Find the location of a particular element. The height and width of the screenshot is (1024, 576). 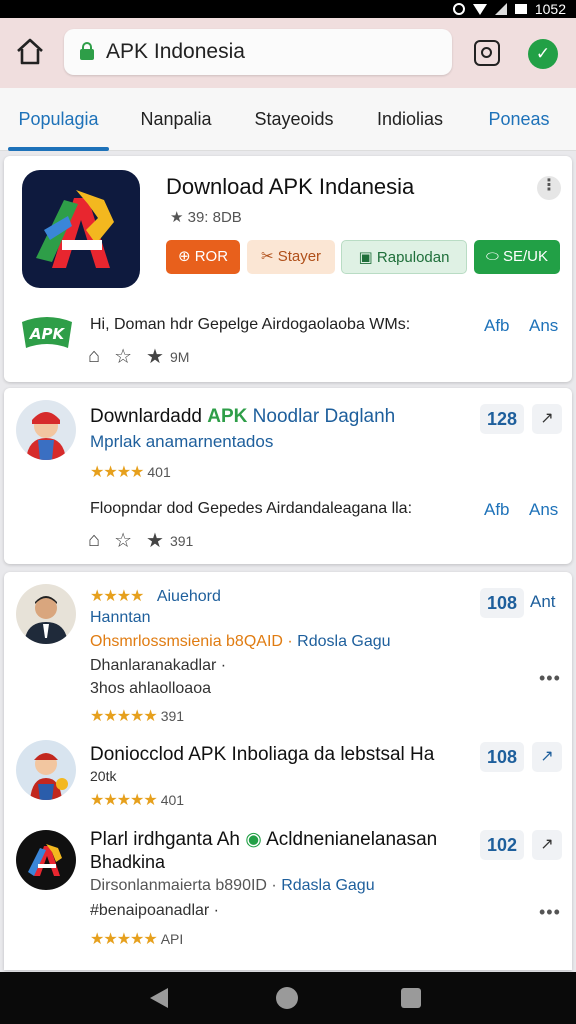

meta-line-1: Ohsmrlossmsienia b8QAID · Rdosla Gagu is located at coordinates (240, 641).